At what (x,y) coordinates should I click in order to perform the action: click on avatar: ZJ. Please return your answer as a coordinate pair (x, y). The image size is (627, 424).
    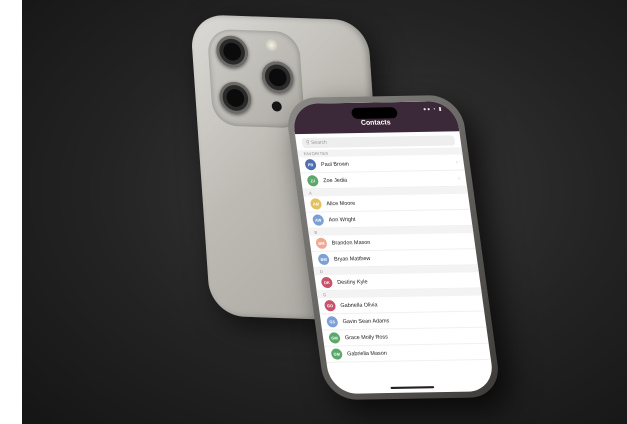
    Looking at the image, I should click on (313, 181).